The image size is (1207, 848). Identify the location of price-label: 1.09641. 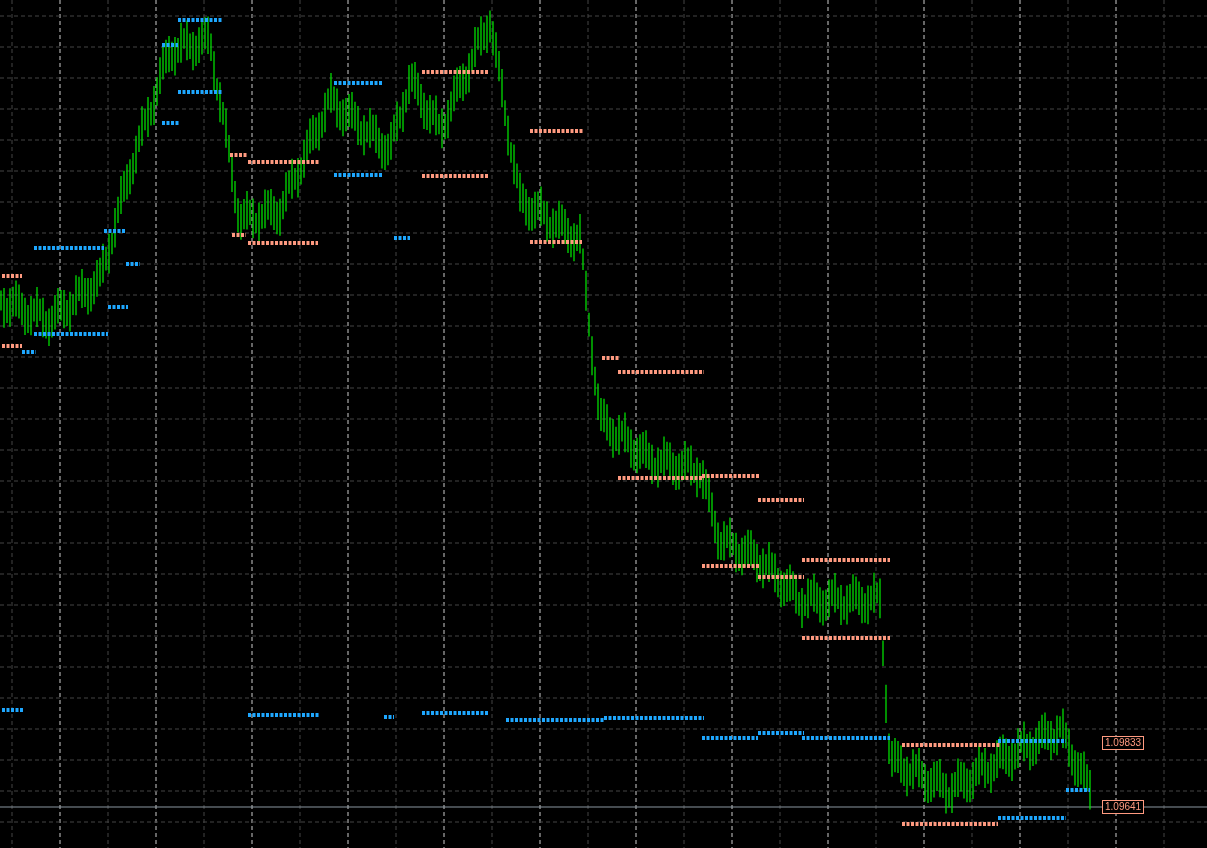
(1123, 807).